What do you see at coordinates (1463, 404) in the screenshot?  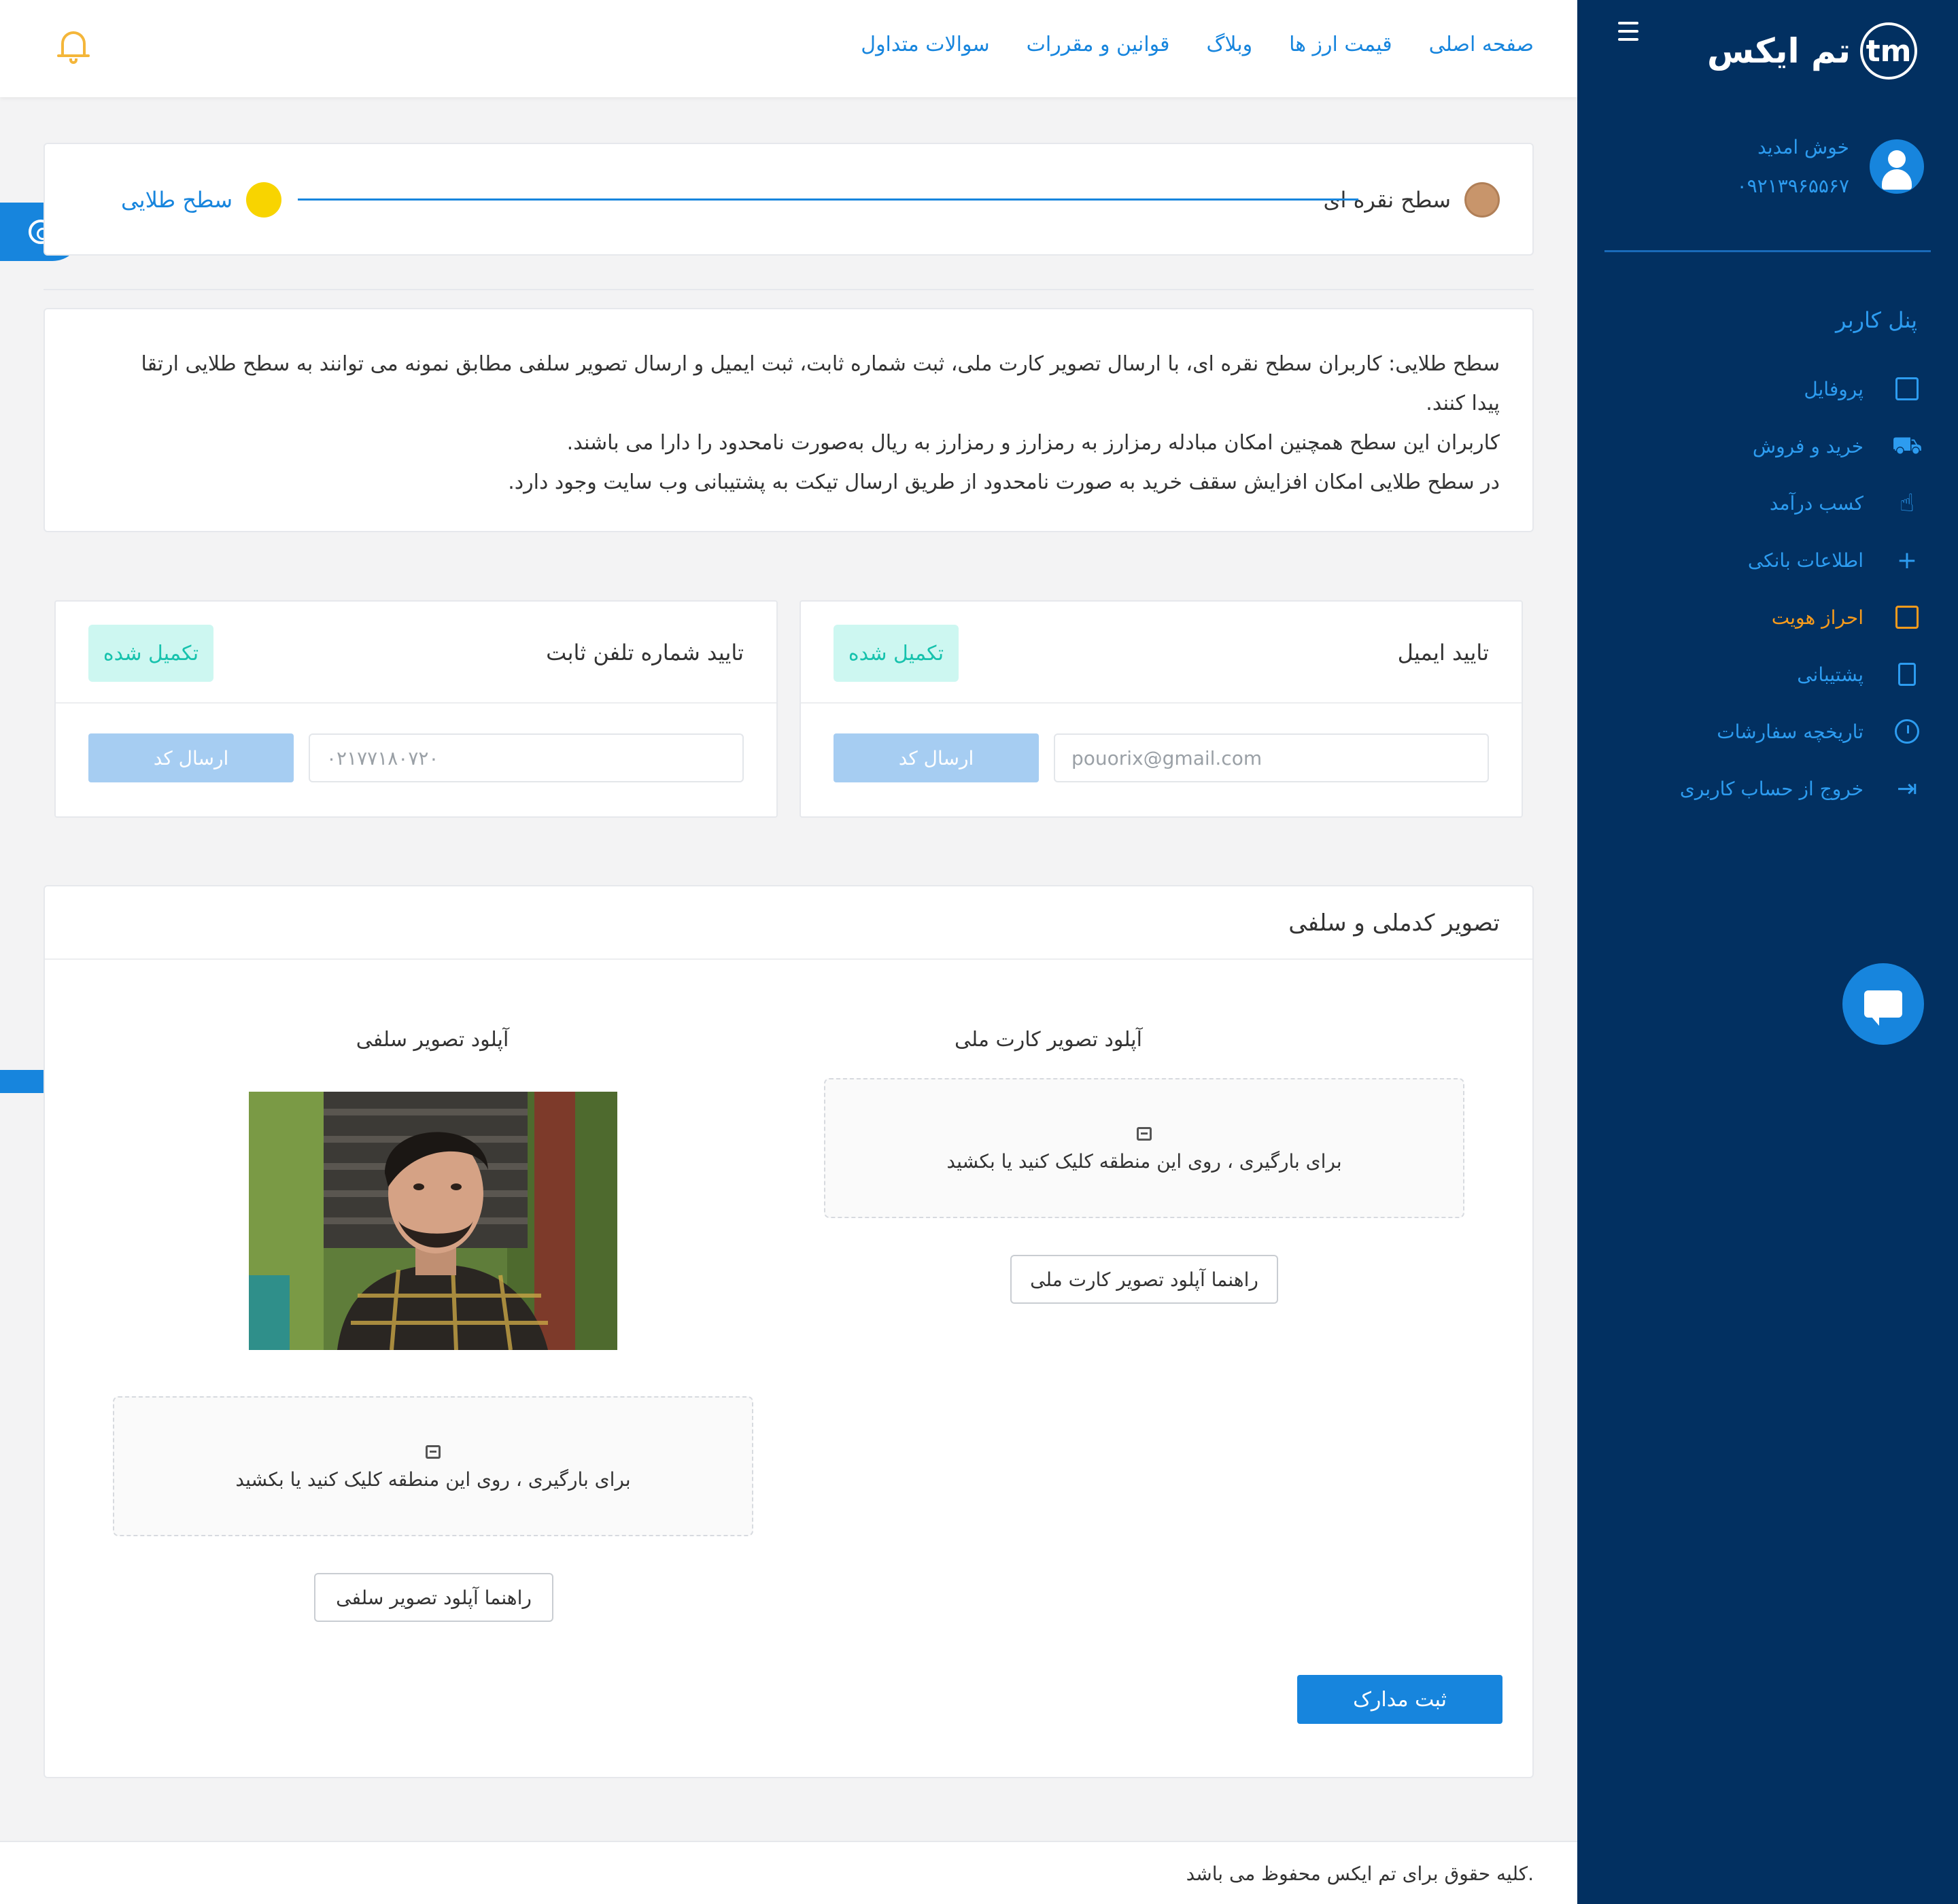 I see `info-line: پیدا کنند.` at bounding box center [1463, 404].